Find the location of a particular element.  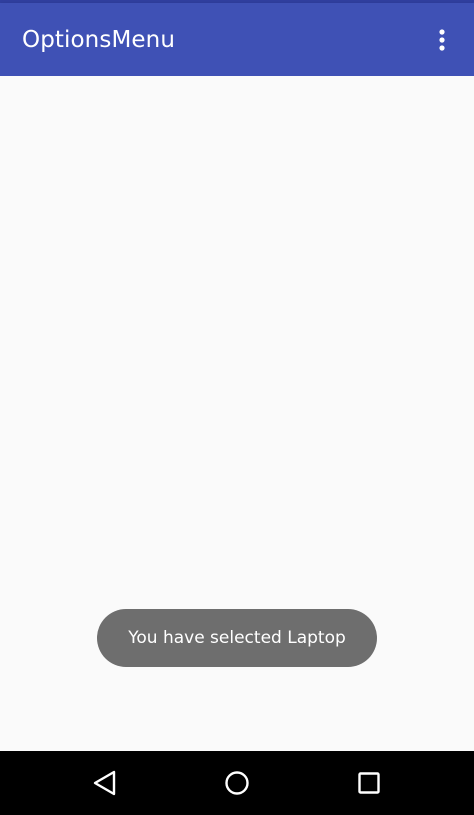

back-icon is located at coordinates (104, 783).